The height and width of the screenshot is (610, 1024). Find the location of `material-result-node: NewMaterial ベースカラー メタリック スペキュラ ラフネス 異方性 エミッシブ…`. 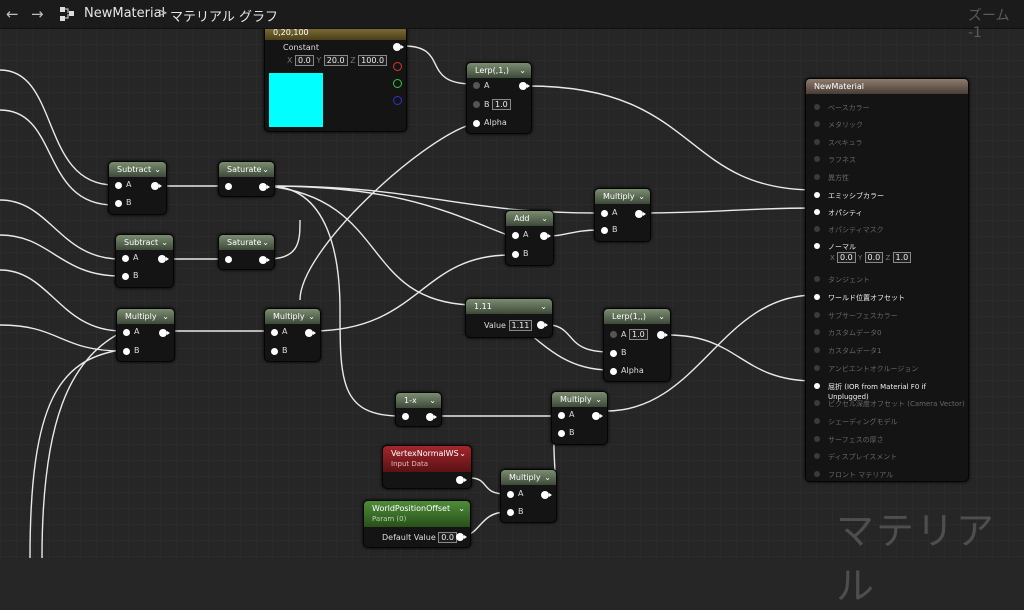

material-result-node: NewMaterial ベースカラー メタリック スペキュラ ラフネス 異方性 エミッシブ… is located at coordinates (887, 280).